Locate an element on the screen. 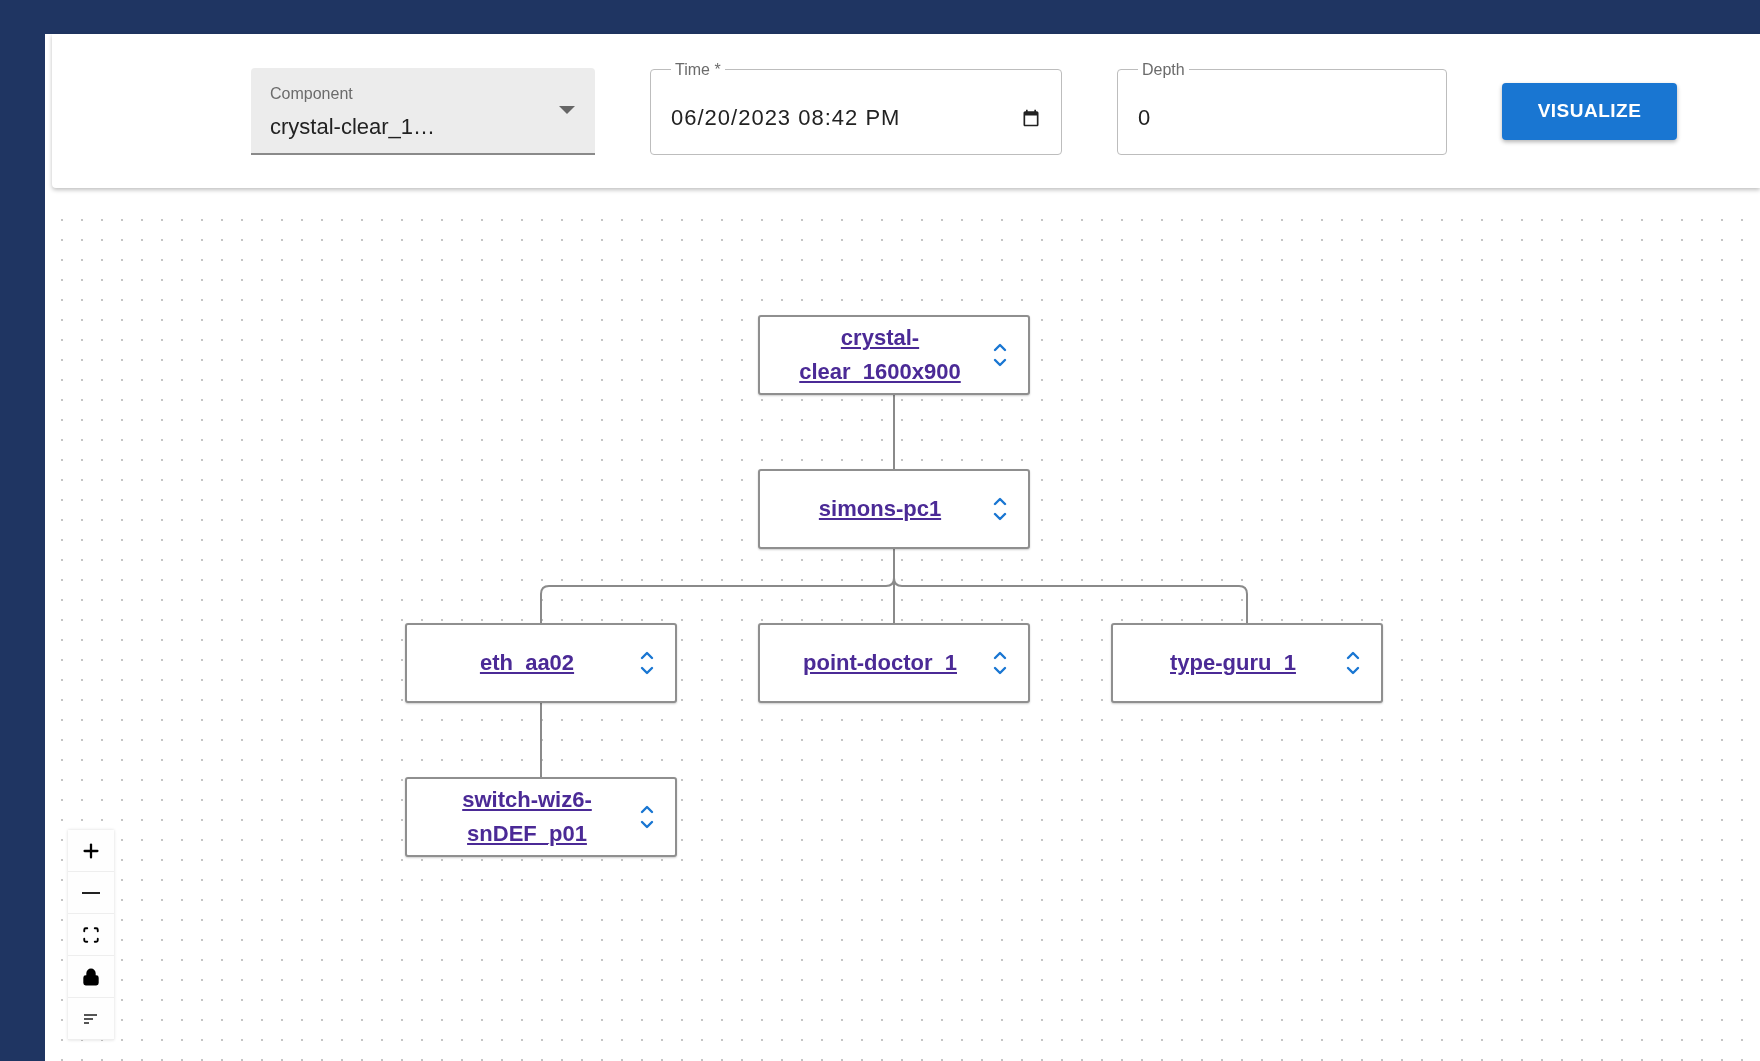 Image resolution: width=1760 pixels, height=1061 pixels. field-label: Component is located at coordinates (312, 93).